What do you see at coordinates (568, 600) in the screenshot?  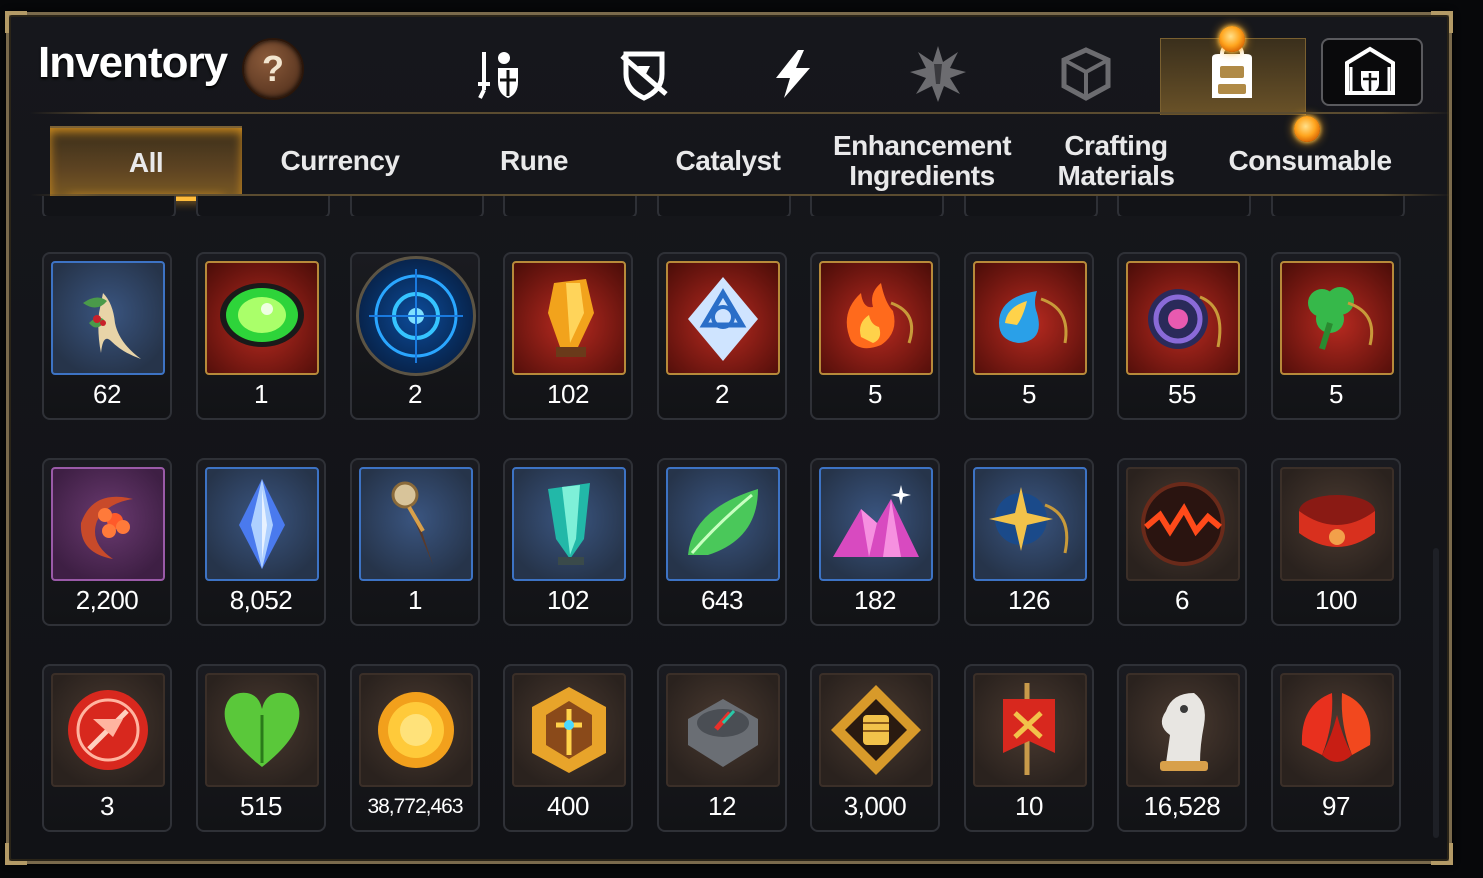 I see `item-count: 102` at bounding box center [568, 600].